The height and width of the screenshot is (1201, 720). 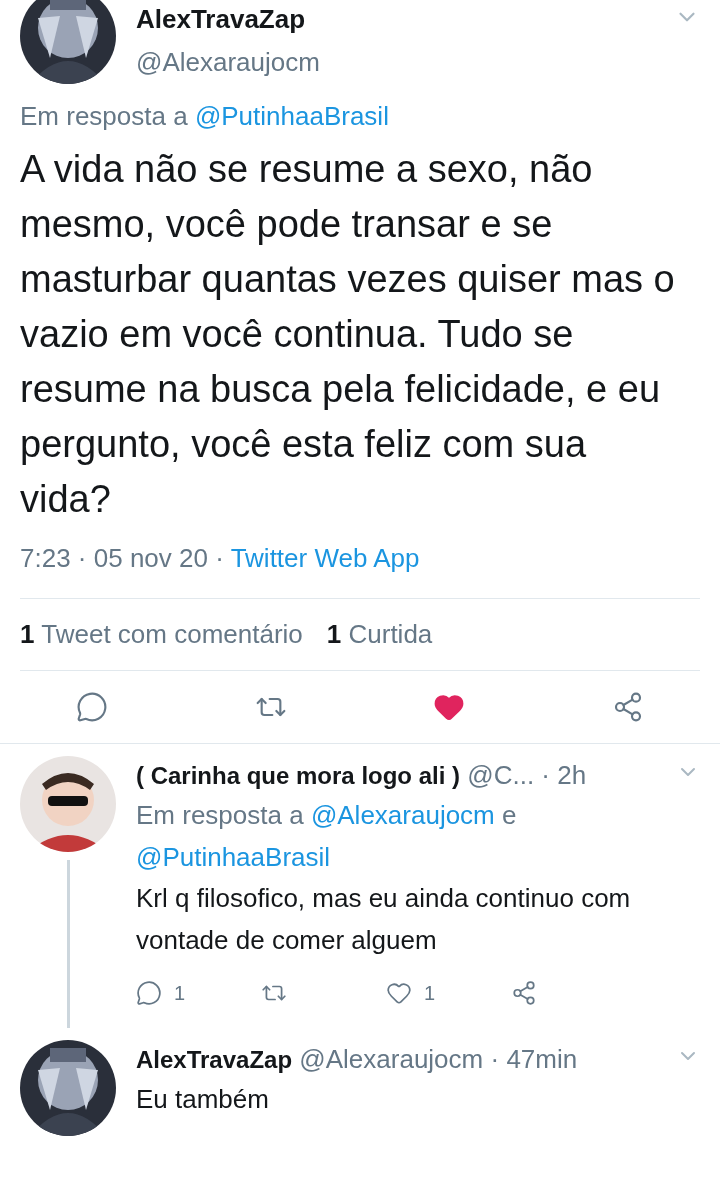 I want to click on reply-context: Em resposta a @PutinhaaBrasil, so click(x=205, y=116).